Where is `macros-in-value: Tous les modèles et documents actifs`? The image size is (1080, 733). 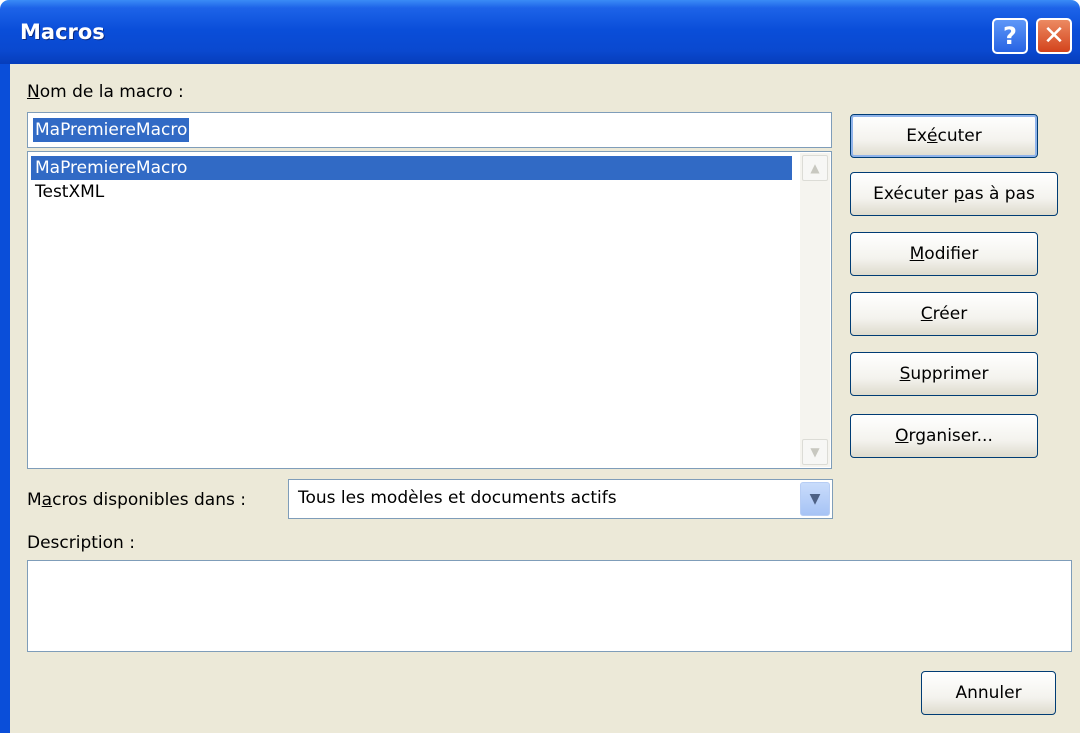
macros-in-value: Tous les modèles et documents actifs is located at coordinates (457, 498).